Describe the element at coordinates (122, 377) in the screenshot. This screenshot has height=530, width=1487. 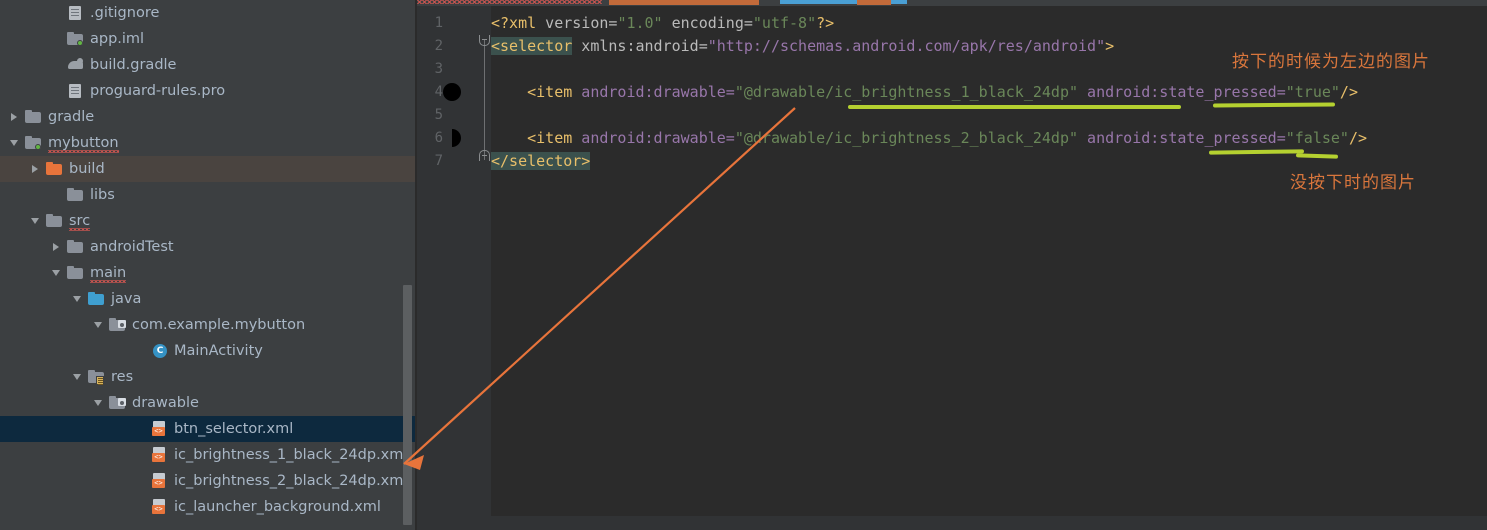
I see `tree-item-label: res` at that location.